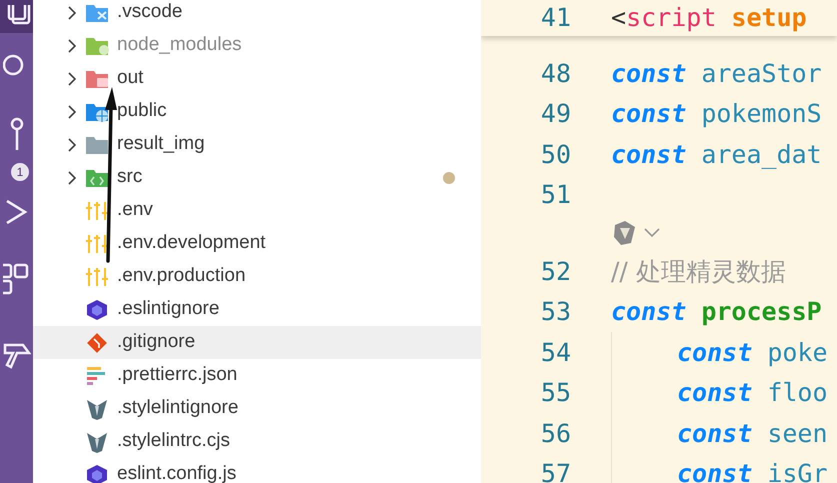 This screenshot has height=483, width=837. I want to click on line-number: 48, so click(555, 74).